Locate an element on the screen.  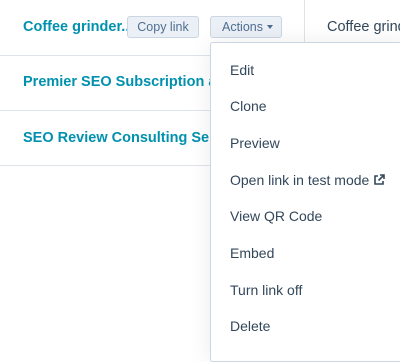
menu-item-view-qr-code: View QR Code is located at coordinates (305, 217).